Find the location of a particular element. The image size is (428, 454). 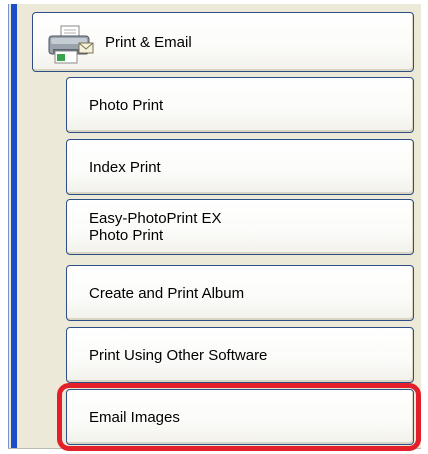

index-print-button: Index Print is located at coordinates (240, 167).